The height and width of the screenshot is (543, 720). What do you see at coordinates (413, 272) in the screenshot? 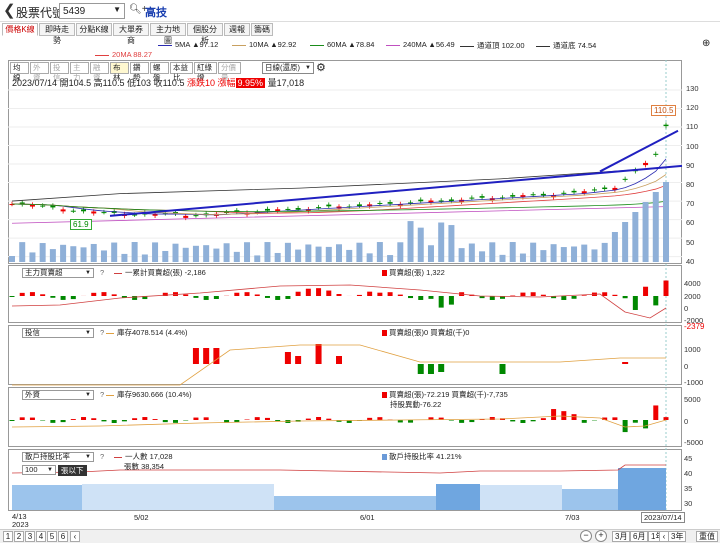
I see `panel1-bar-label: 買賣超(張) 1,322` at bounding box center [413, 272].